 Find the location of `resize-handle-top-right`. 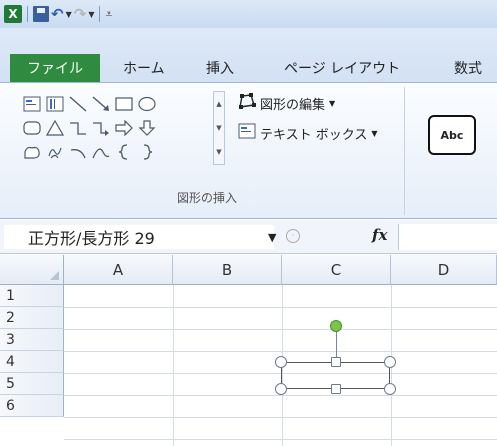

resize-handle-top-right is located at coordinates (390, 362).